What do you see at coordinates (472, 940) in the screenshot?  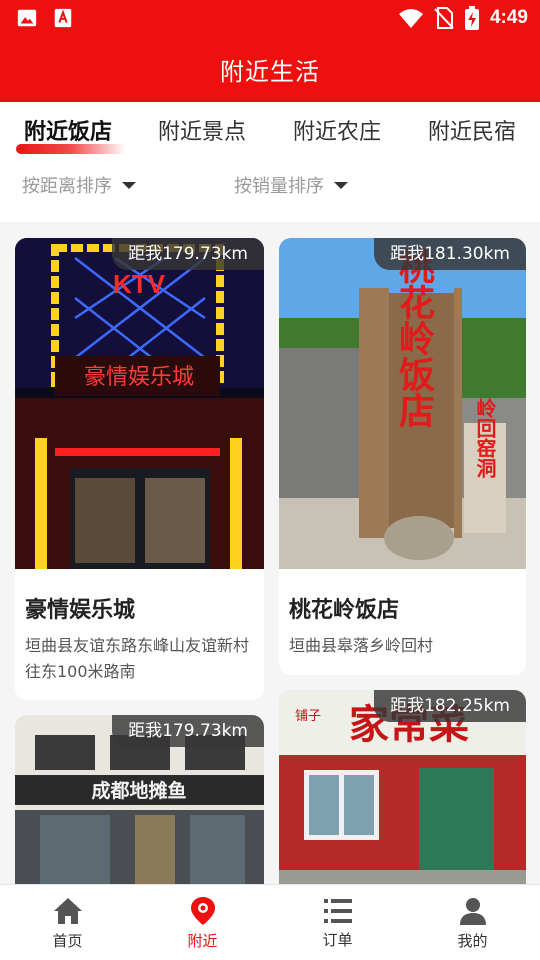 I see `nav-profile-label: 我的` at bounding box center [472, 940].